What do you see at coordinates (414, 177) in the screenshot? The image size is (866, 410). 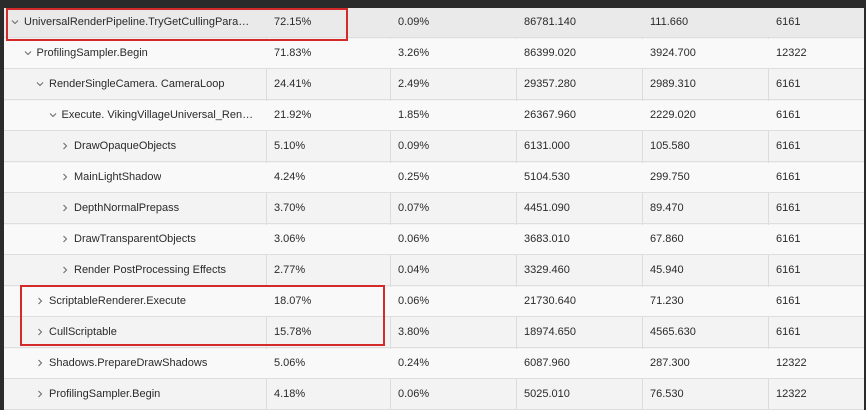 I see `self-percent-cell: 0.25%` at bounding box center [414, 177].